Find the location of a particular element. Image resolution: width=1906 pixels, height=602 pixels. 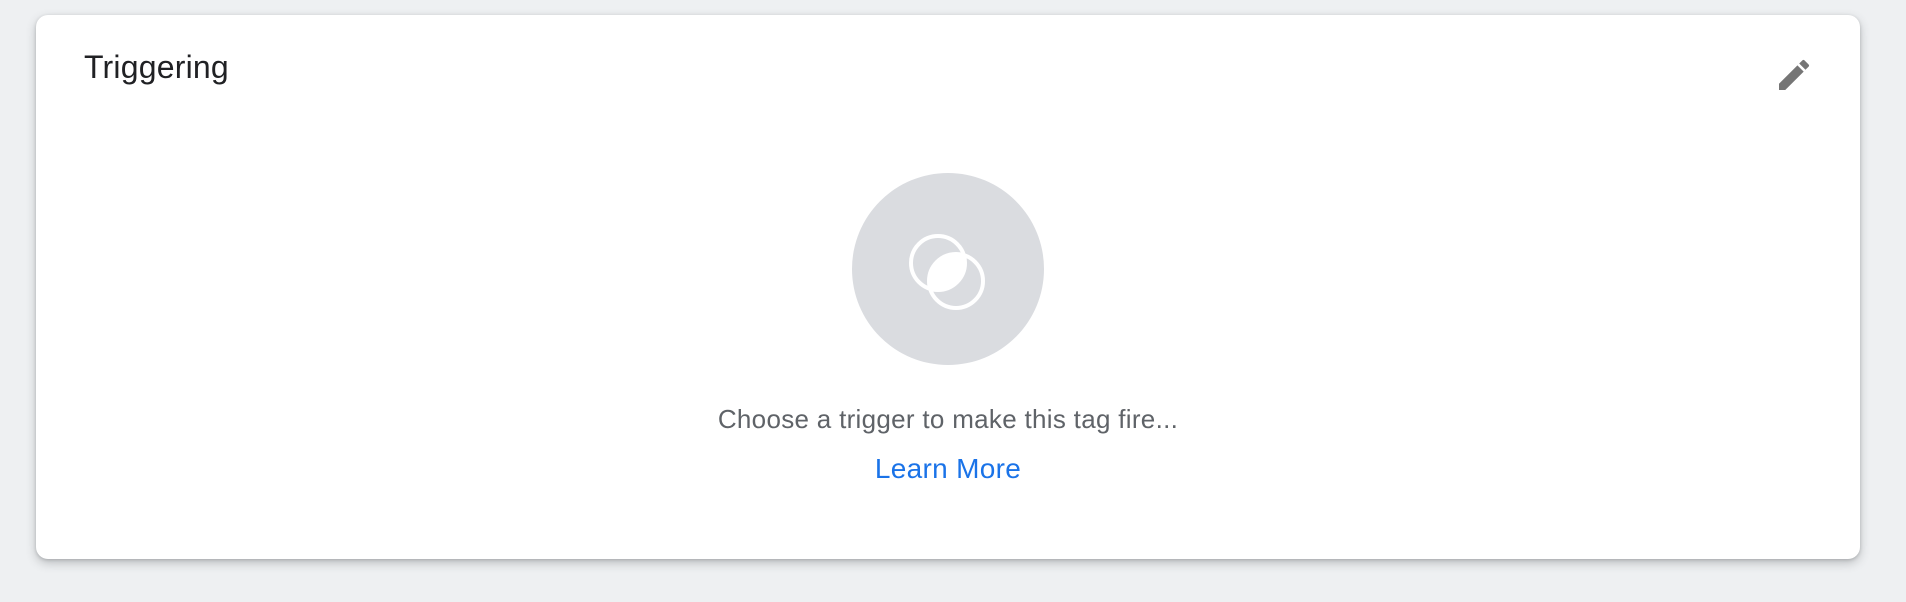

trigger-circles-icon is located at coordinates (947, 272).